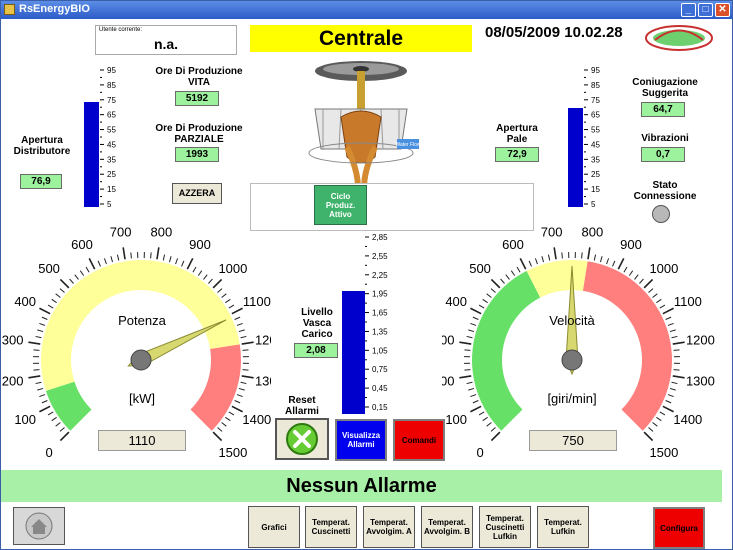 The height and width of the screenshot is (550, 733). Describe the element at coordinates (419, 440) in the screenshot. I see `commands-button: Comandi` at that location.